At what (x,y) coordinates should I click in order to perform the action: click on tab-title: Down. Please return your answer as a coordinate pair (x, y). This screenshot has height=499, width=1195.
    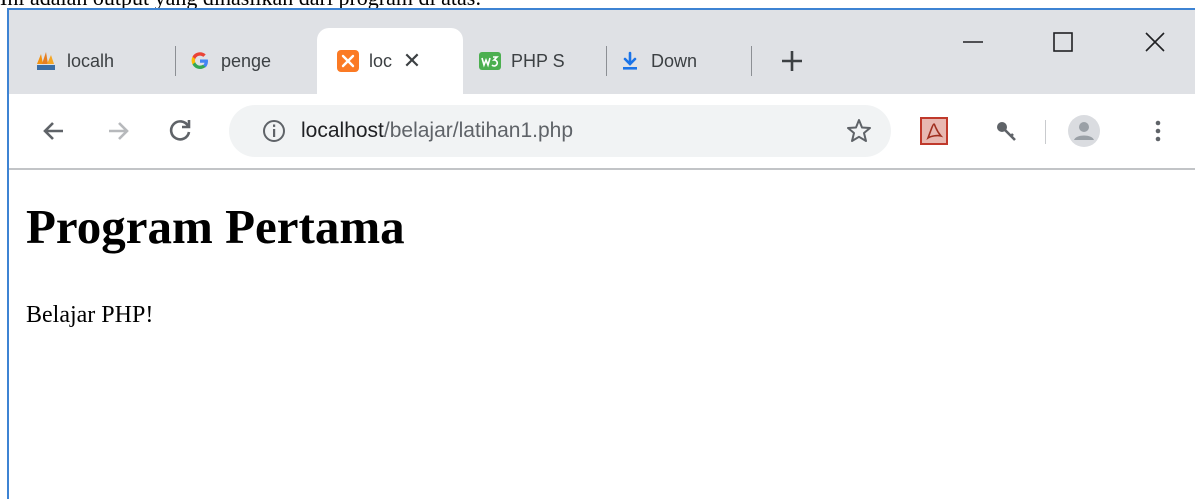
    Looking at the image, I should click on (674, 60).